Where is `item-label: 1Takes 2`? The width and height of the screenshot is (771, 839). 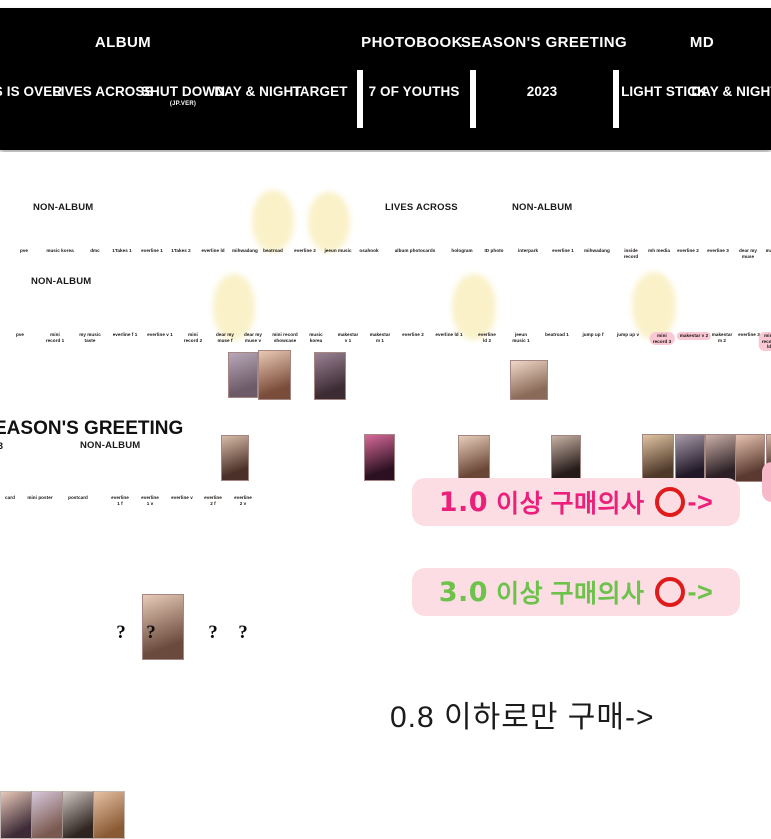
item-label: 1Takes 2 is located at coordinates (181, 250).